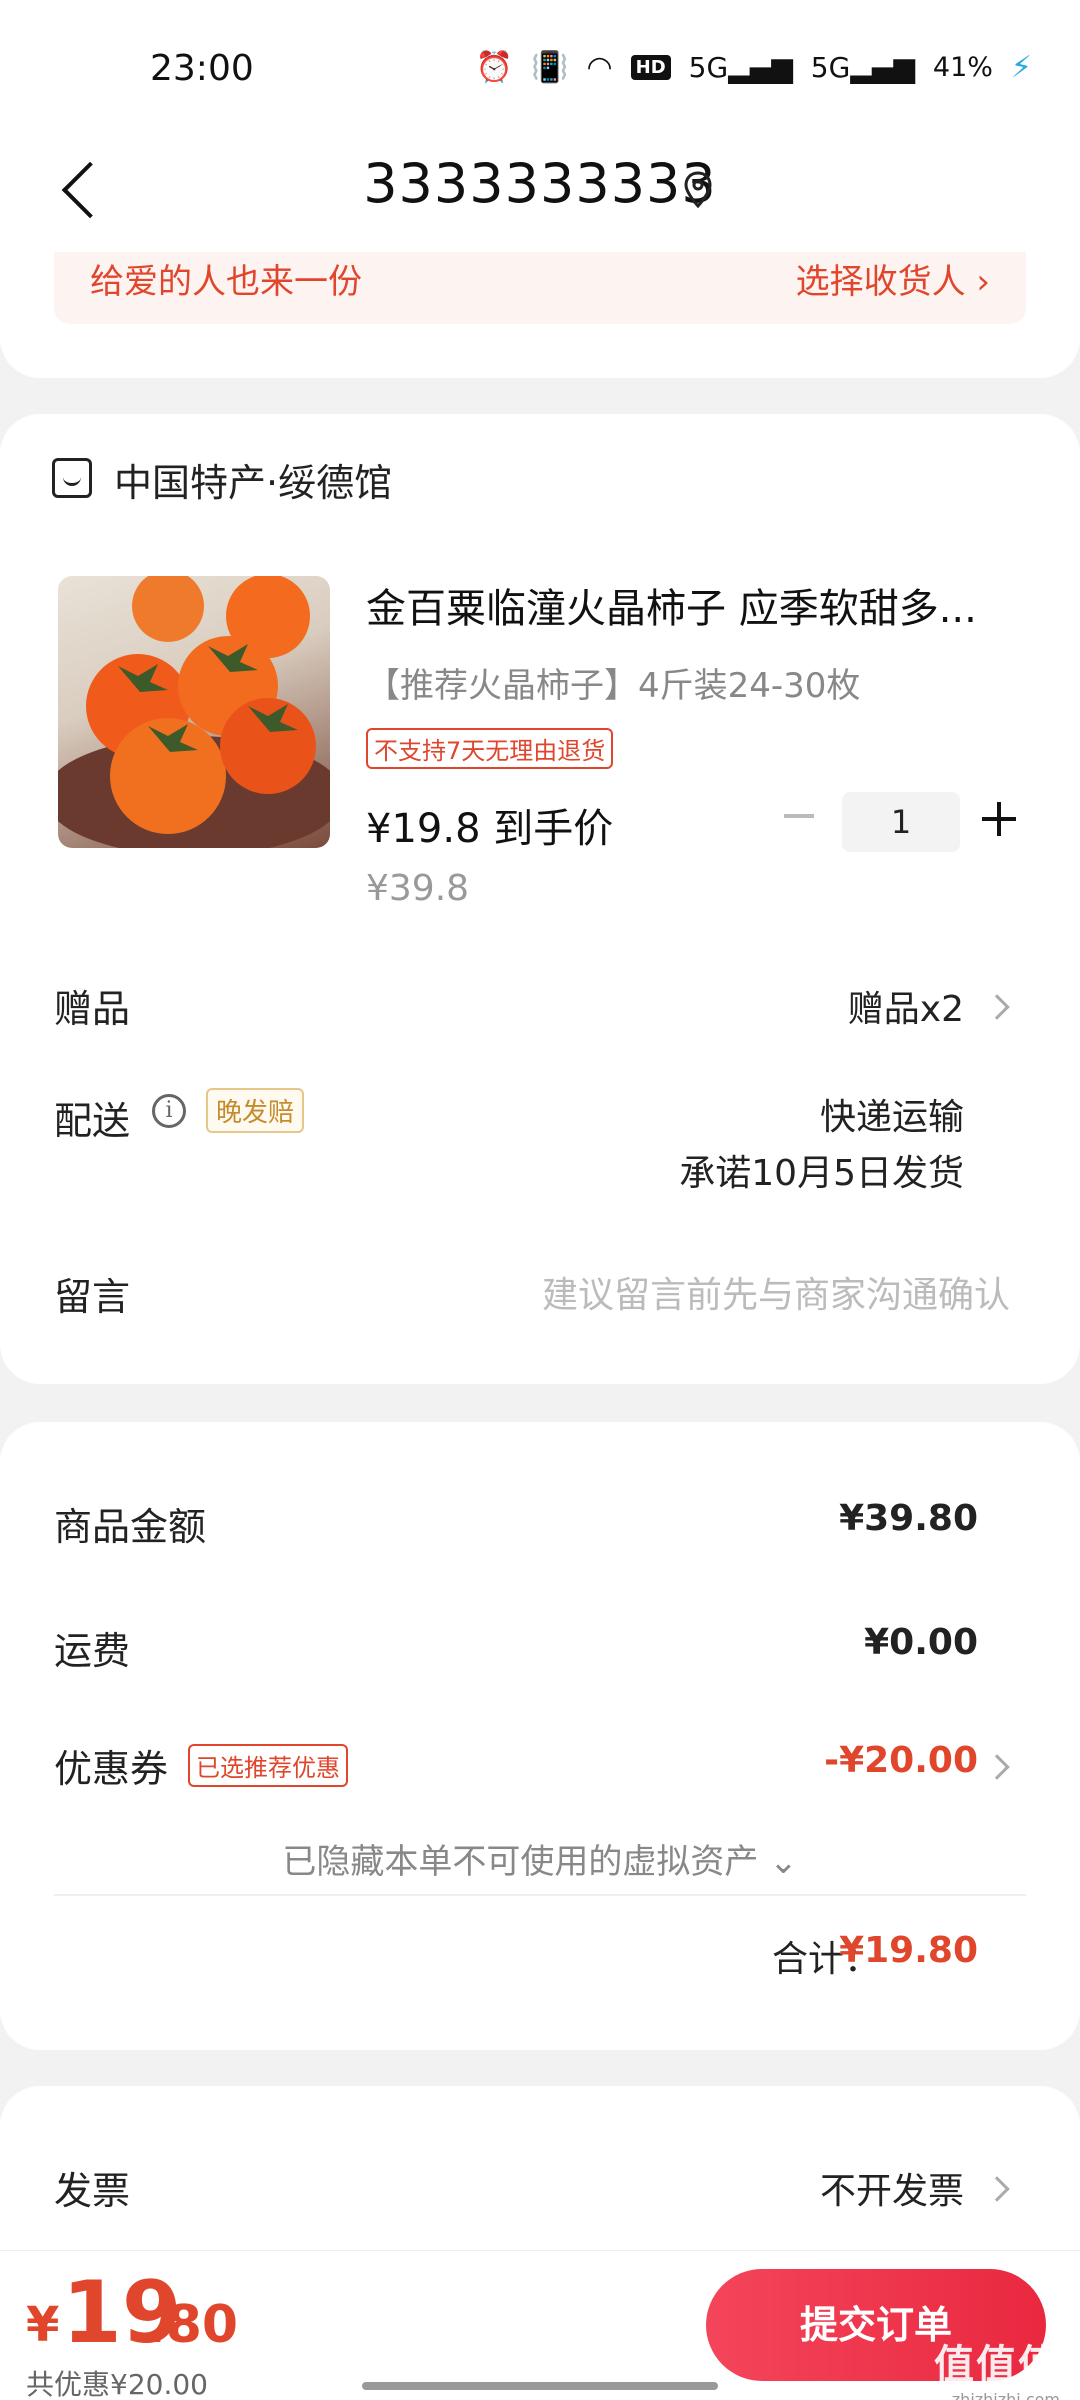  Describe the element at coordinates (613, 682) in the screenshot. I see `product-spec: 【推荐火晶柿子】4斤装24-30枚` at that location.